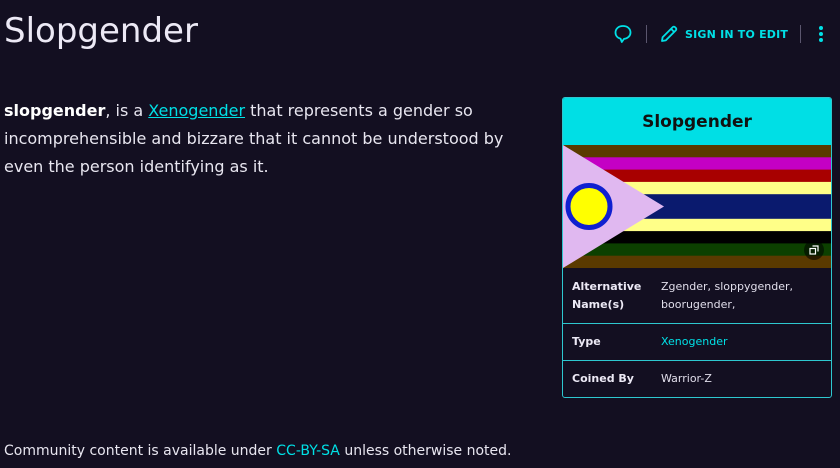  Describe the element at coordinates (697, 121) in the screenshot. I see `infobox-title: Slopgender` at that location.